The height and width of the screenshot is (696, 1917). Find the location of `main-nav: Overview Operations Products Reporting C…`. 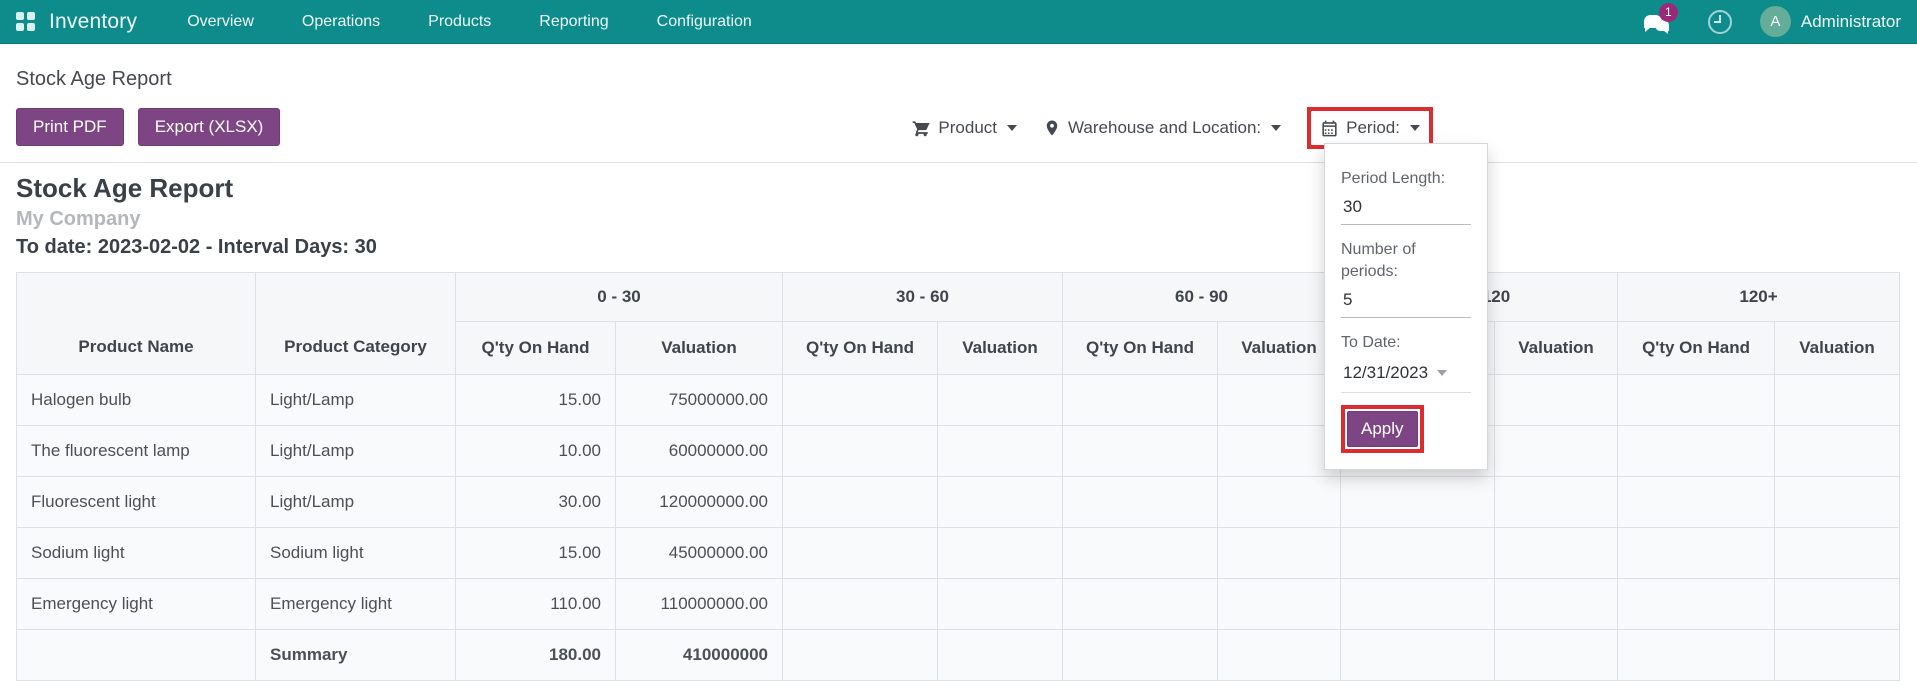

main-nav: Overview Operations Products Reporting C… is located at coordinates (469, 22).